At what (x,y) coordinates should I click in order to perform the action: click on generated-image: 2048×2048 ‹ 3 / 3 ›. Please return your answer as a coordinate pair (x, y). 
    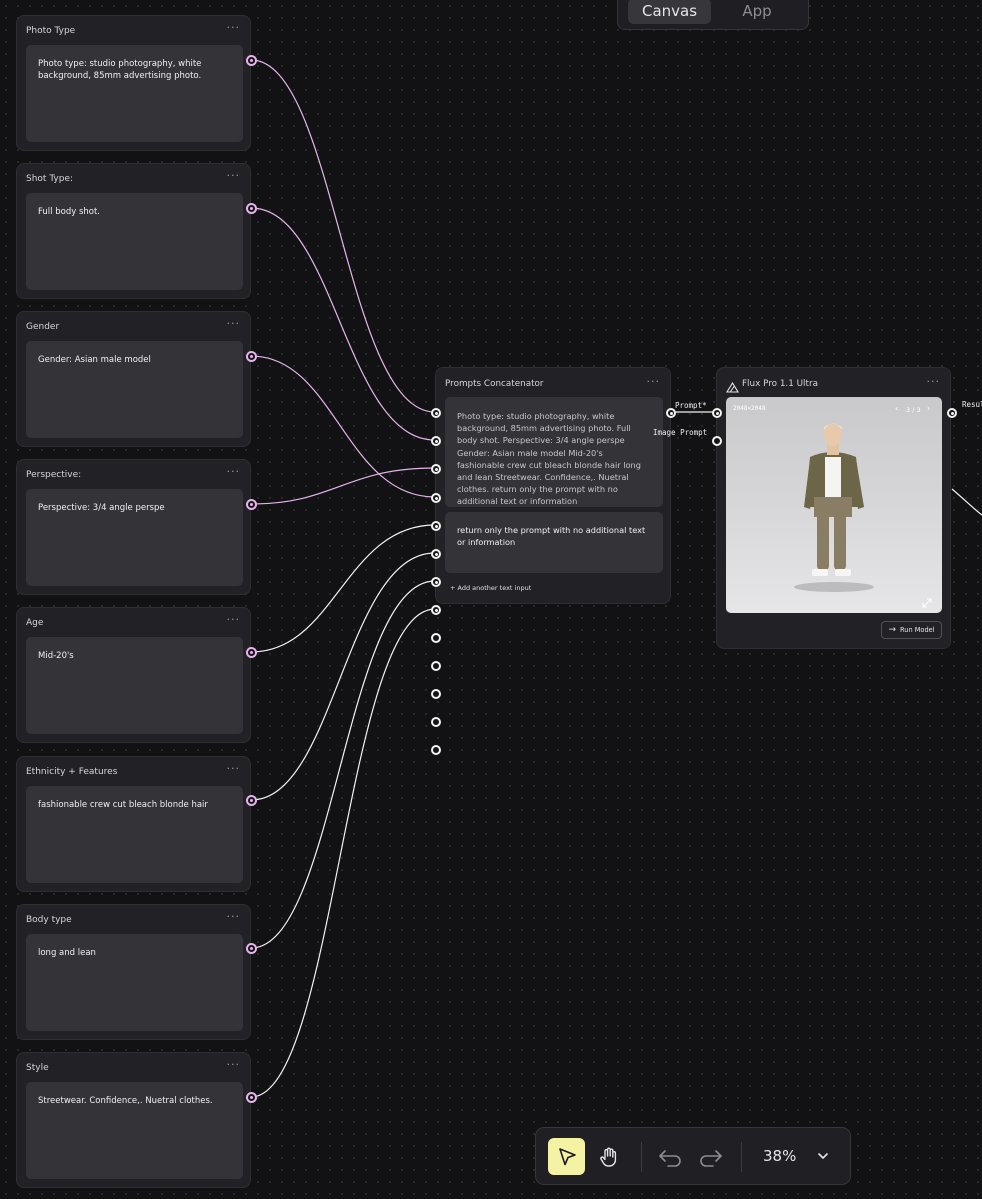
    Looking at the image, I should click on (834, 505).